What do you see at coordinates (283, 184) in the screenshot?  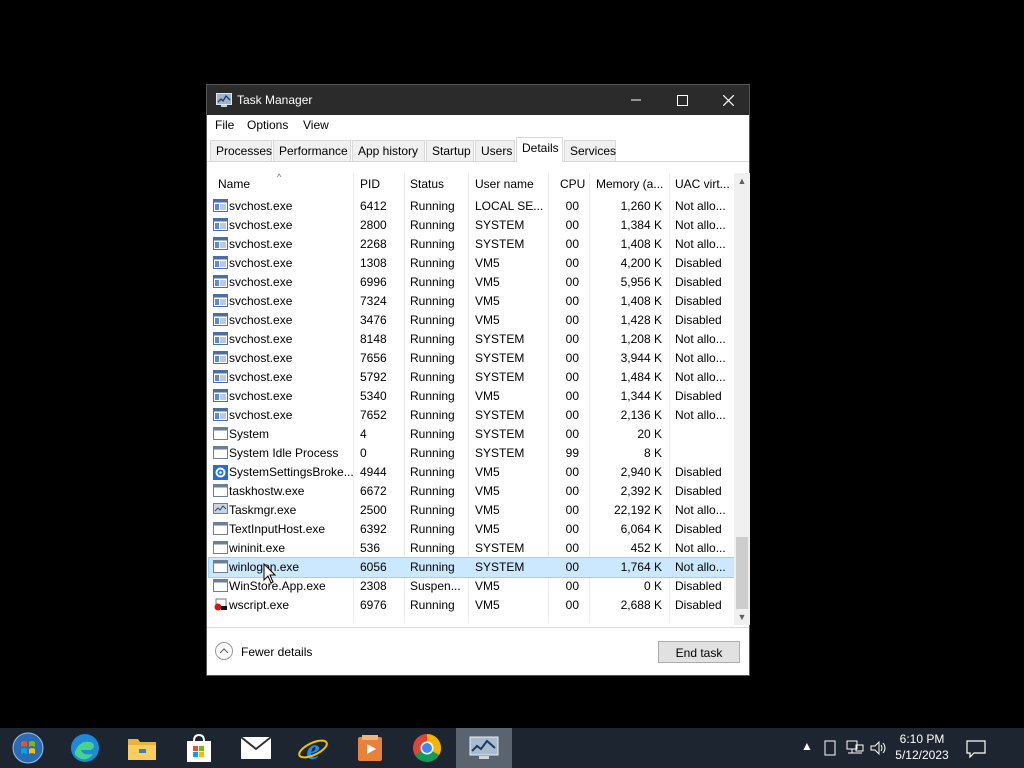 I see `column-header-name: Name` at bounding box center [283, 184].